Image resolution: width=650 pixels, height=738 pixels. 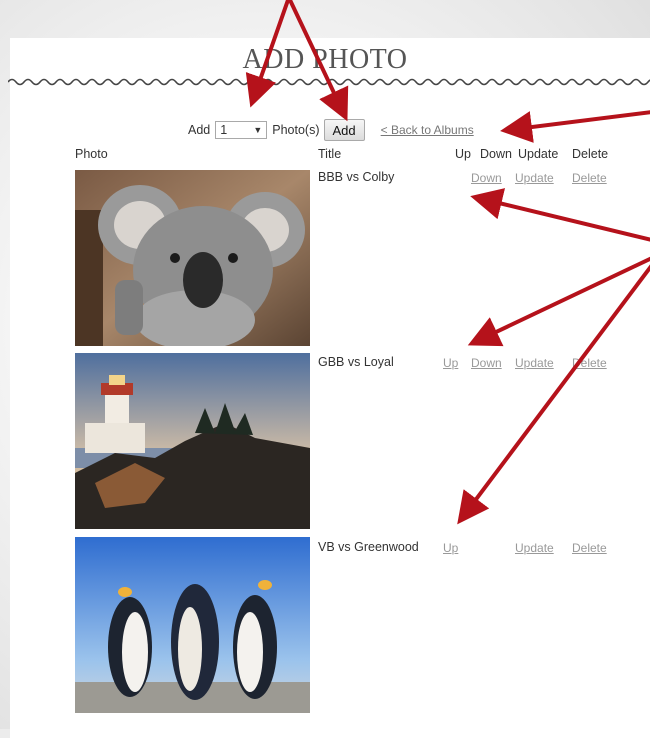 What do you see at coordinates (356, 362) in the screenshot?
I see `row-title-2: GBB vs Loyal` at bounding box center [356, 362].